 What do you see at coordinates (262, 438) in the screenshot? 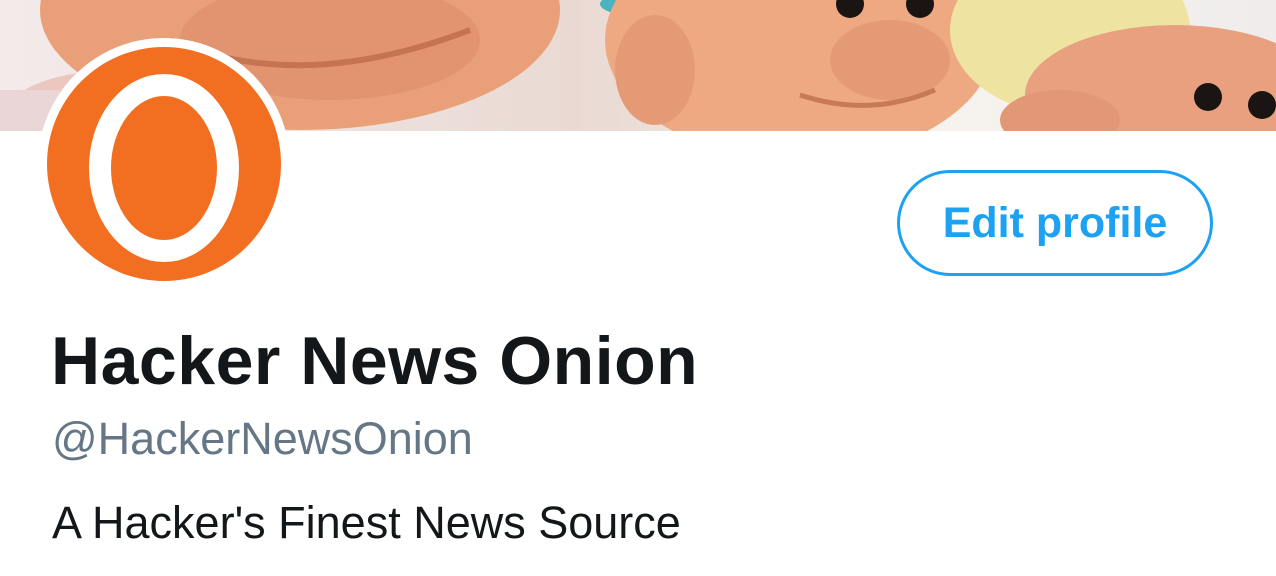
I see `profile-handle: @HackerNewsOnion` at bounding box center [262, 438].